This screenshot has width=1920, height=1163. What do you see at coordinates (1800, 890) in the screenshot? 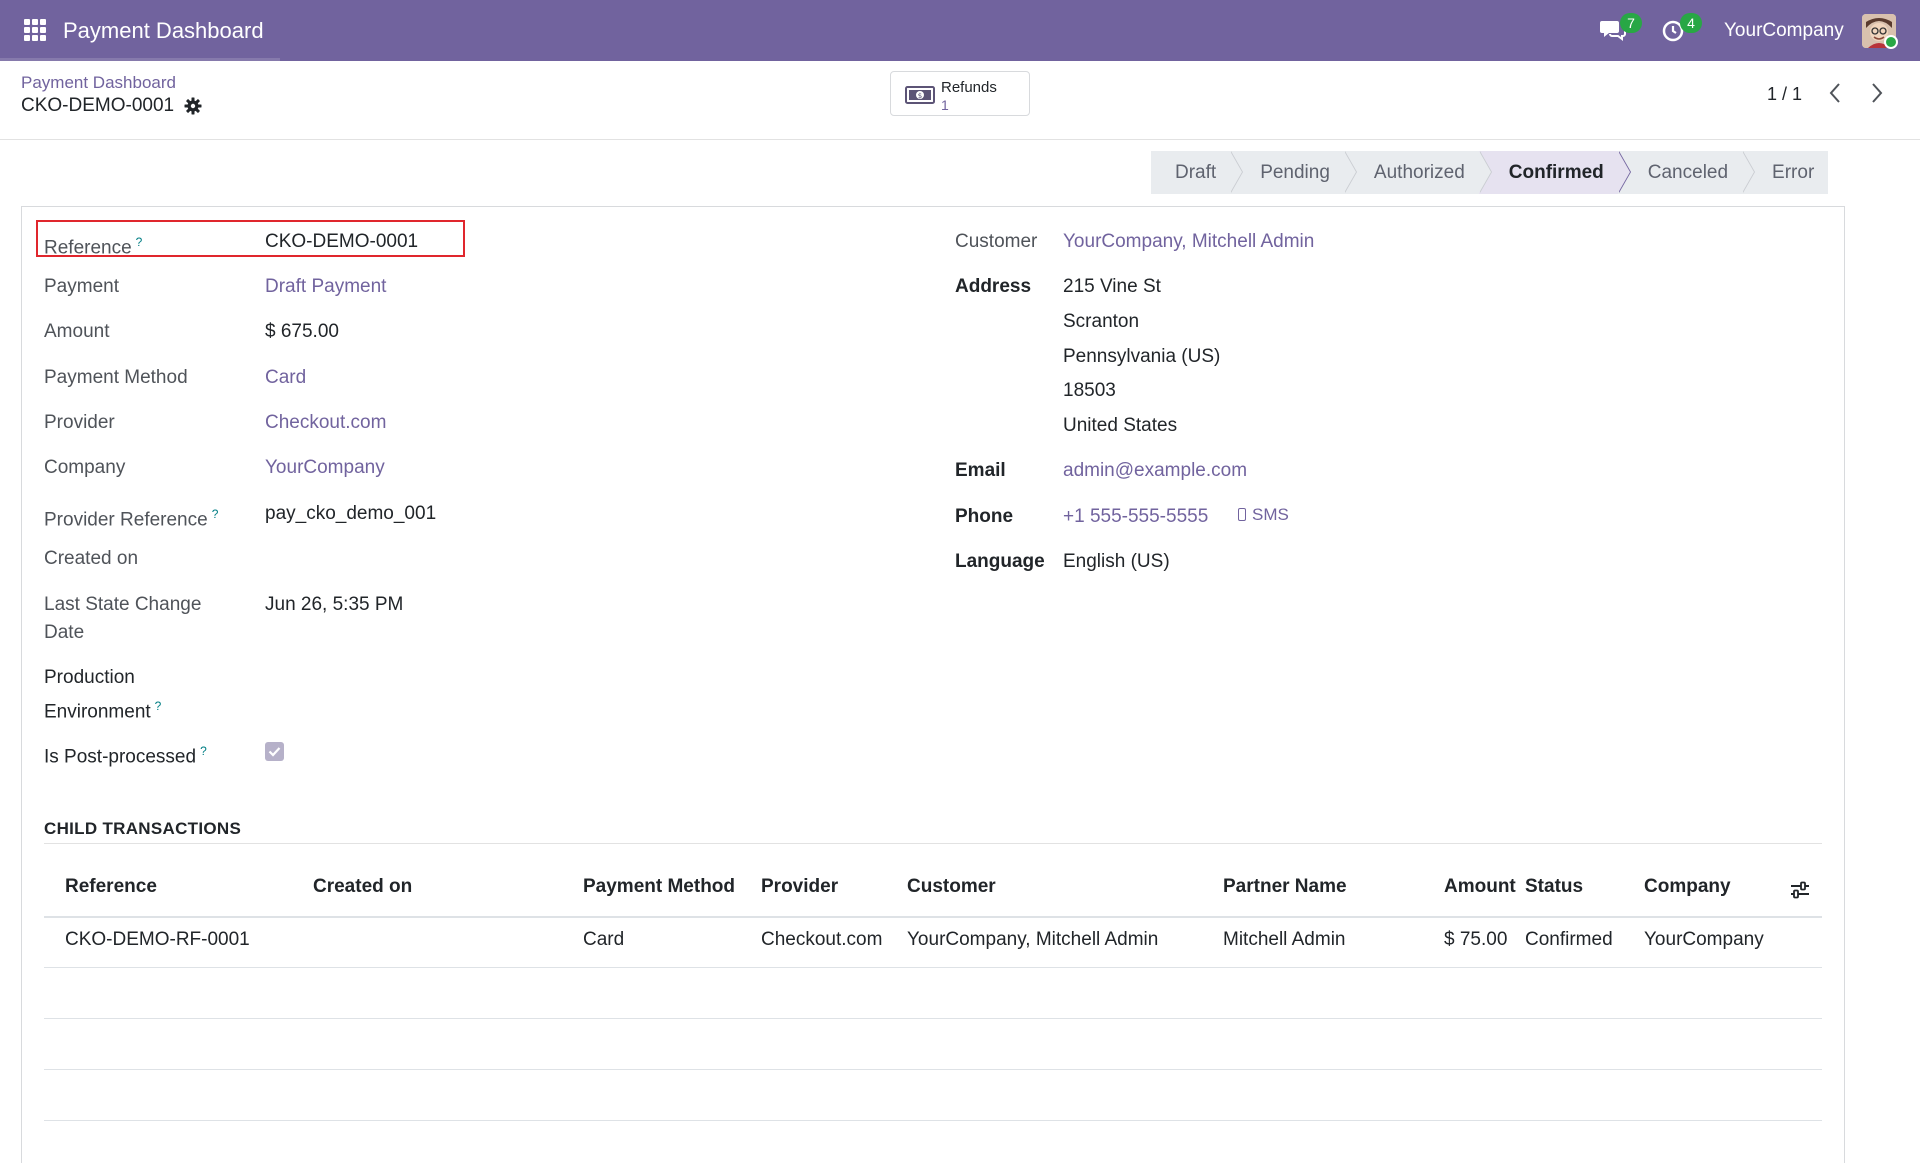
I see `optional-columns-sliders-icon` at bounding box center [1800, 890].